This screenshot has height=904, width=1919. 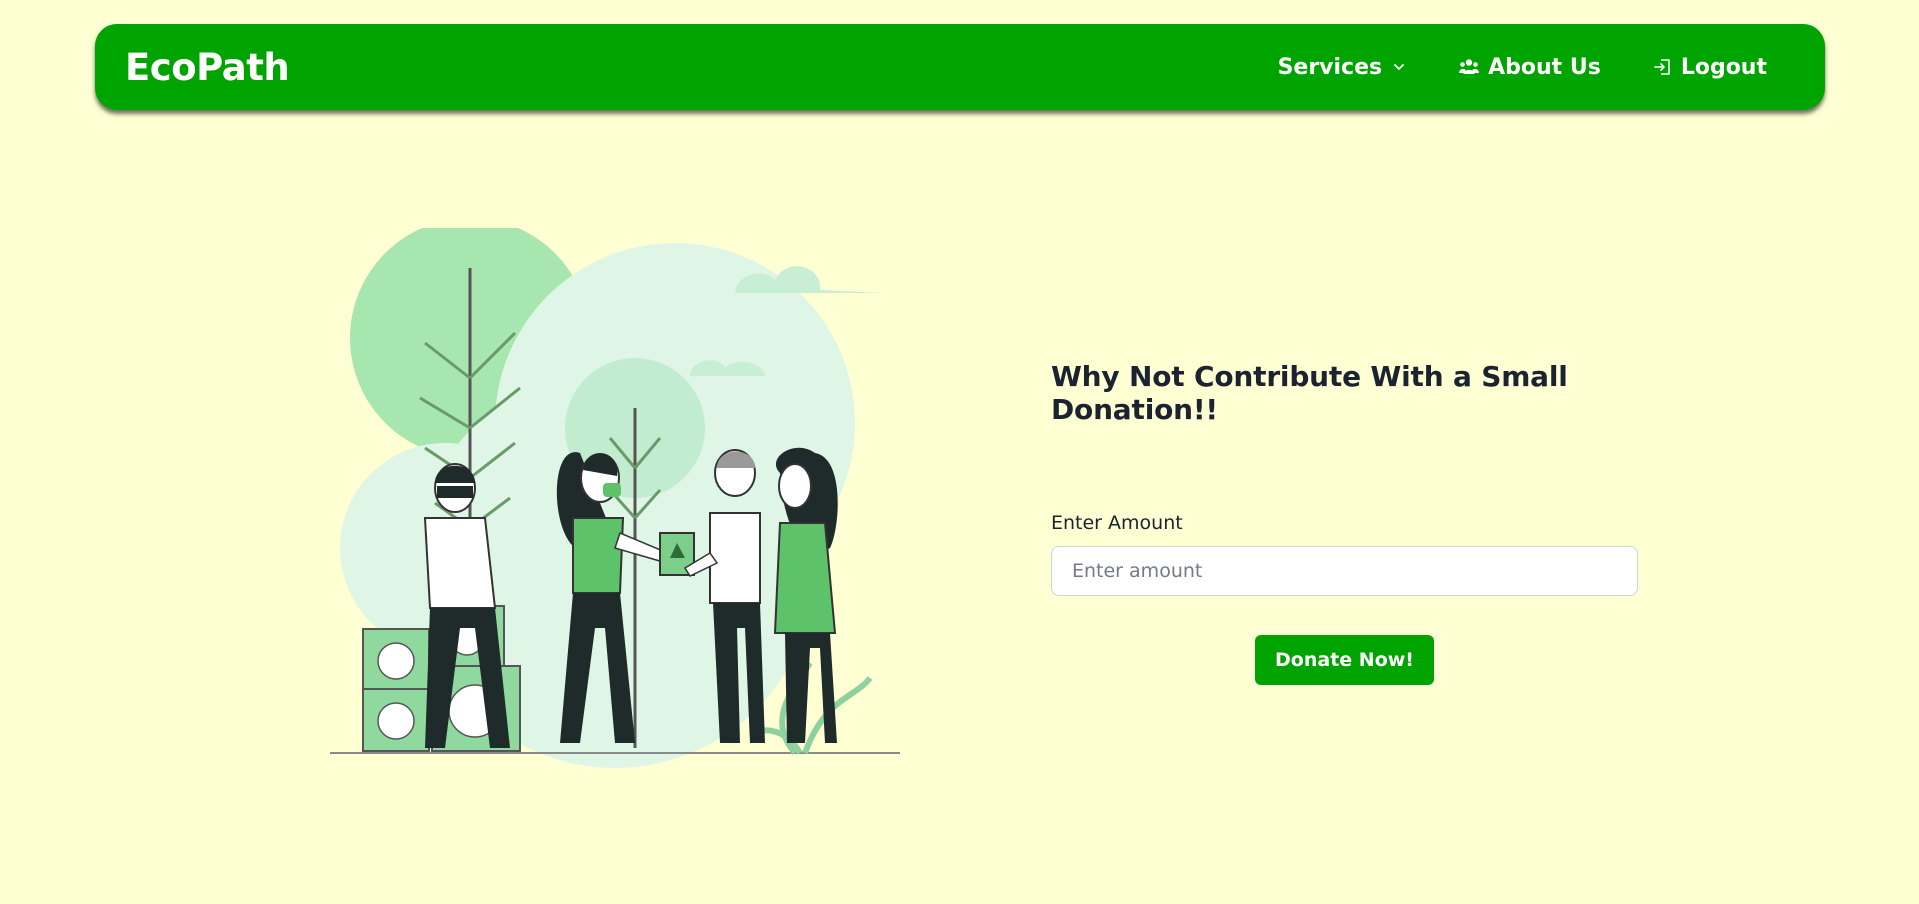 What do you see at coordinates (960, 67) in the screenshot?
I see `navbar: EcoPath Services About Us Logout` at bounding box center [960, 67].